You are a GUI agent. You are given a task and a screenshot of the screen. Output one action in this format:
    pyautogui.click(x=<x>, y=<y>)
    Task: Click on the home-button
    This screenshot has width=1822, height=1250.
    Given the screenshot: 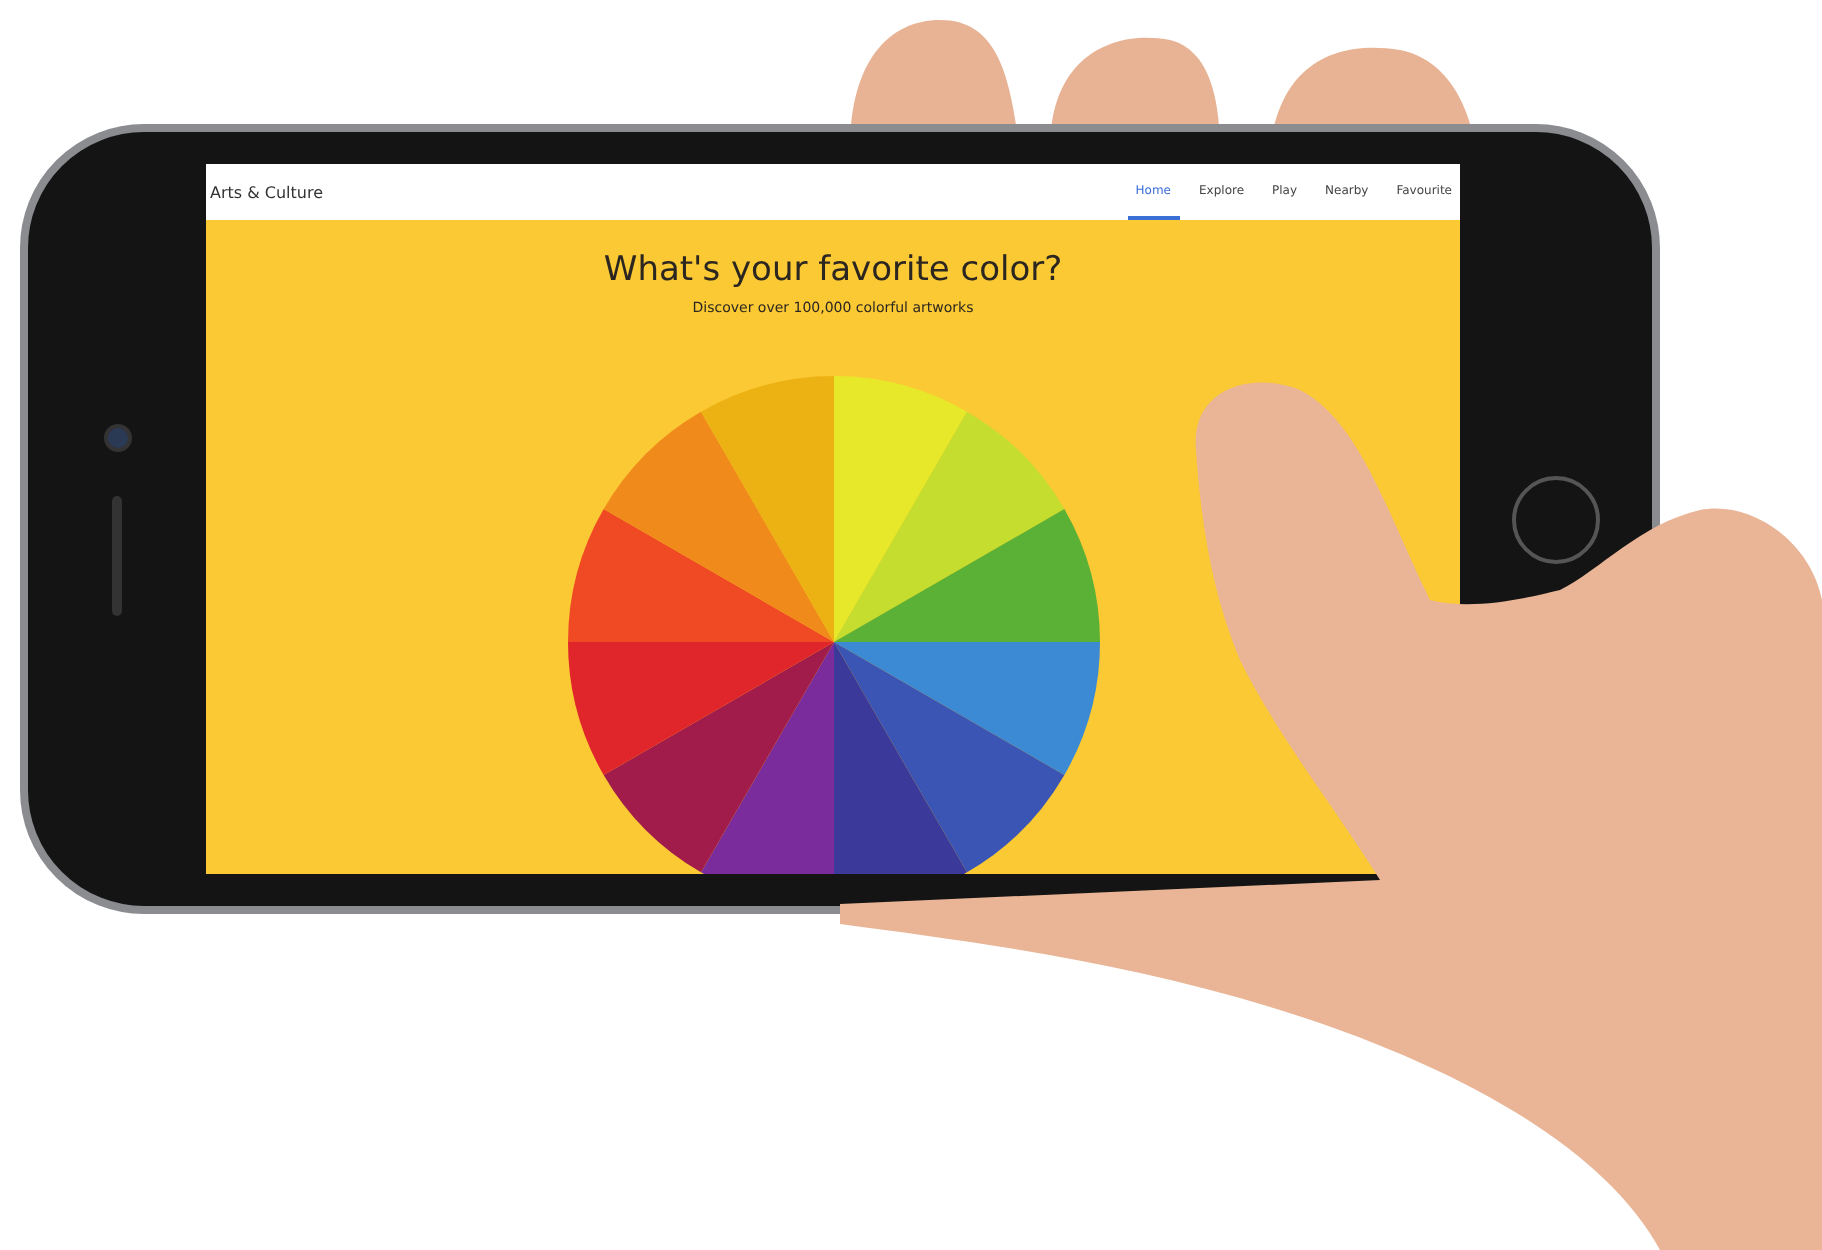 What is the action you would take?
    pyautogui.click(x=1556, y=519)
    